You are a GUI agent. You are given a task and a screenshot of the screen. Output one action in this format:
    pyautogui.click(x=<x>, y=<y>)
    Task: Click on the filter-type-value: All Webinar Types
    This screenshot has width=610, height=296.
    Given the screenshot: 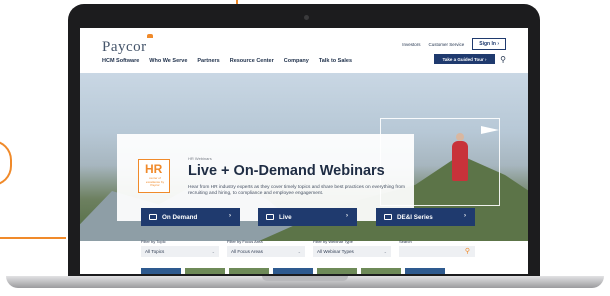 What is the action you would take?
    pyautogui.click(x=335, y=251)
    